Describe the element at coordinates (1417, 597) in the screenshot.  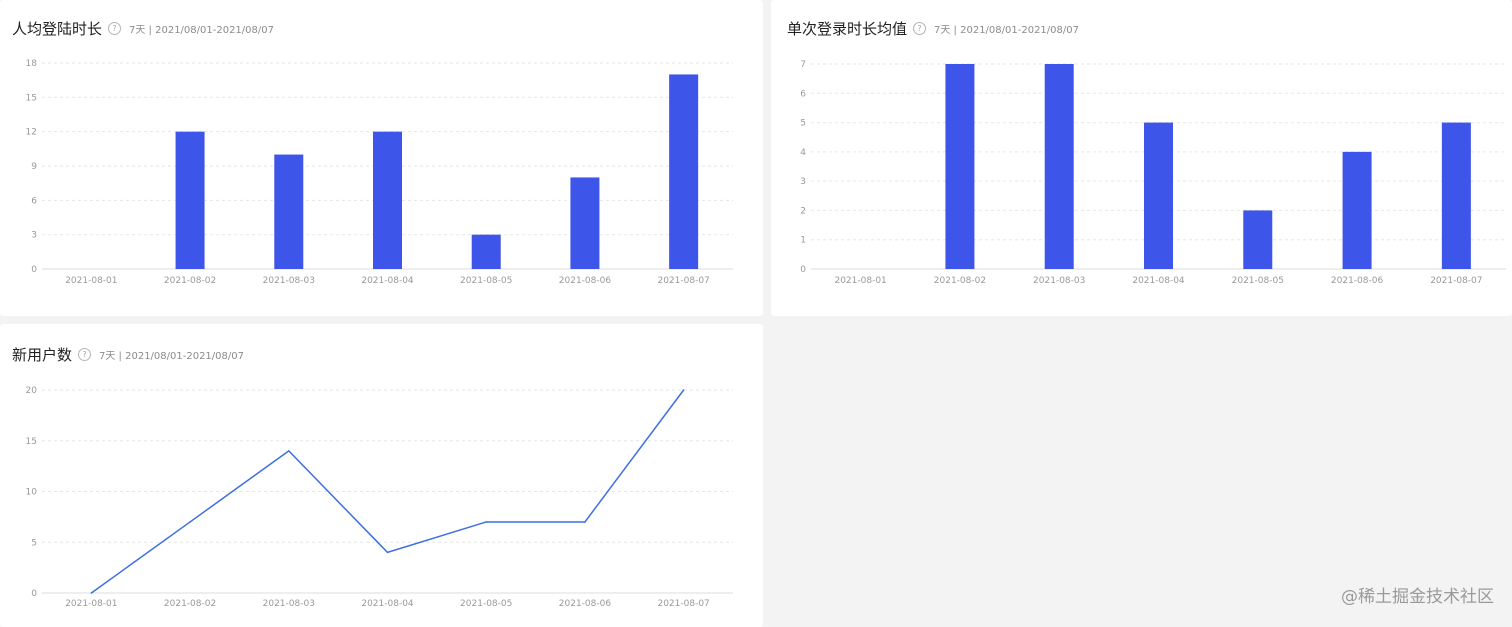
I see `watermark: @稀土掘金技术社区` at that location.